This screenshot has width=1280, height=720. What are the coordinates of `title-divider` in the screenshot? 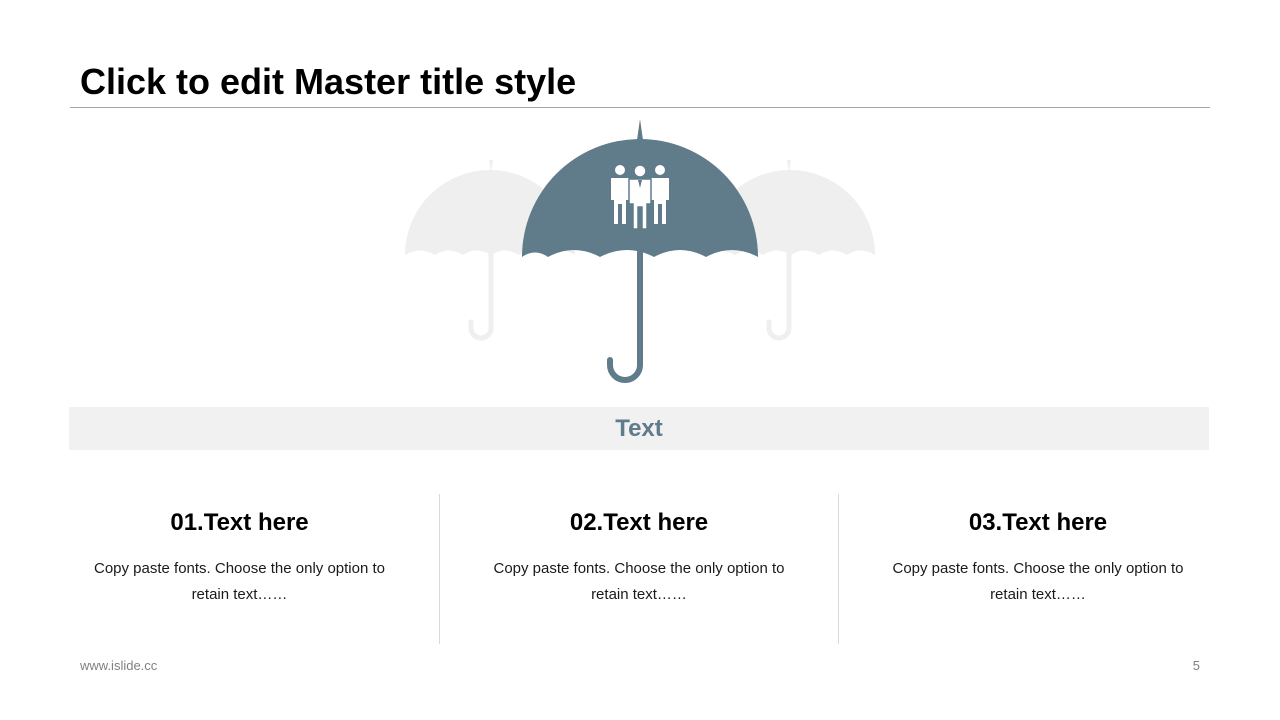 It's located at (640, 107).